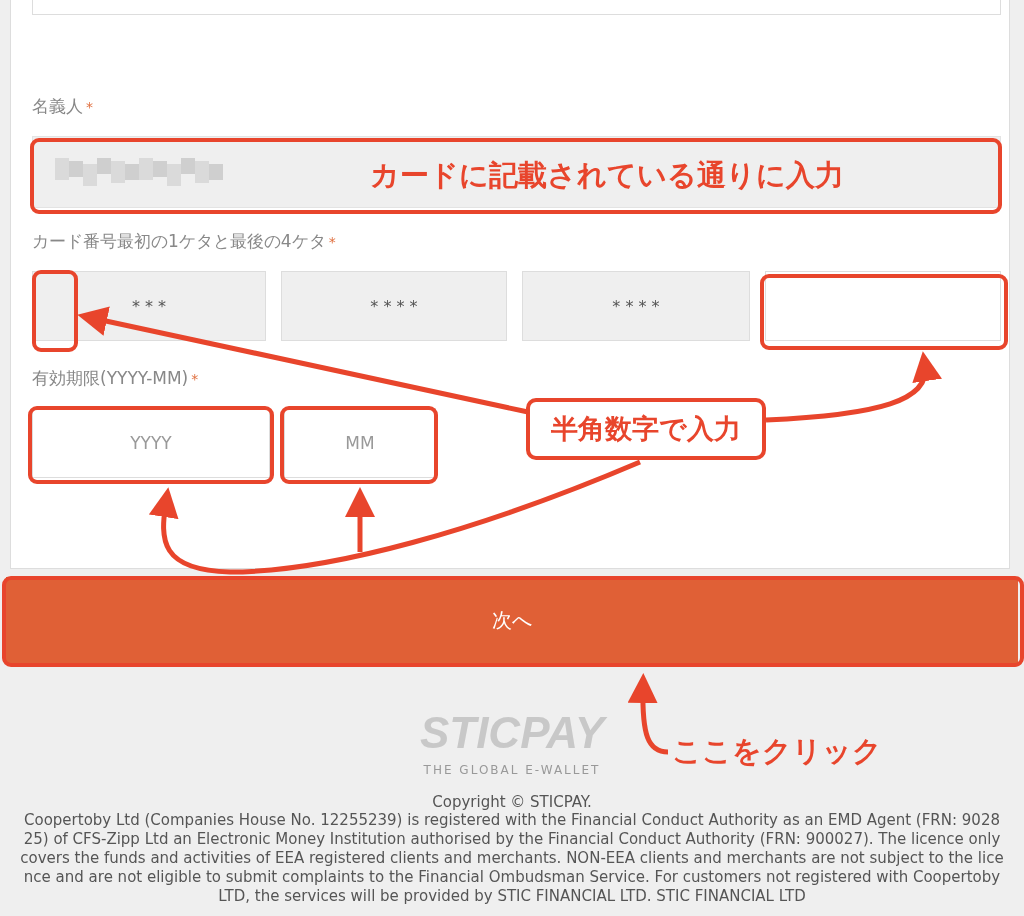 The width and height of the screenshot is (1024, 916). I want to click on field-label: カード番号最初の1ケタと最後の4ケタ, so click(179, 241).